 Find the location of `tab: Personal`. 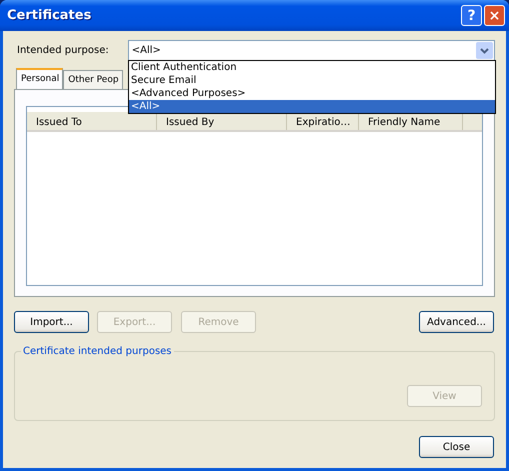

tab: Personal is located at coordinates (40, 78).